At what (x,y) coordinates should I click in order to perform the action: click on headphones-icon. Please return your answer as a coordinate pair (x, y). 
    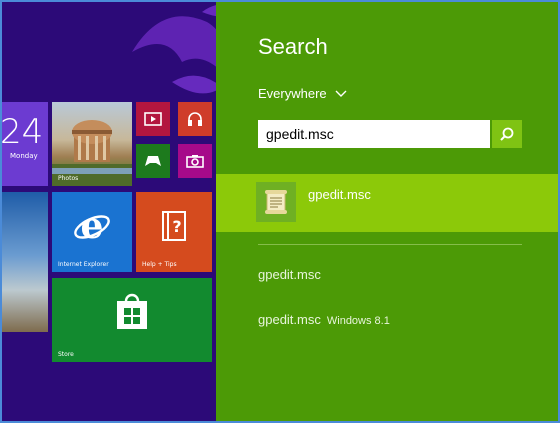
    Looking at the image, I should click on (195, 119).